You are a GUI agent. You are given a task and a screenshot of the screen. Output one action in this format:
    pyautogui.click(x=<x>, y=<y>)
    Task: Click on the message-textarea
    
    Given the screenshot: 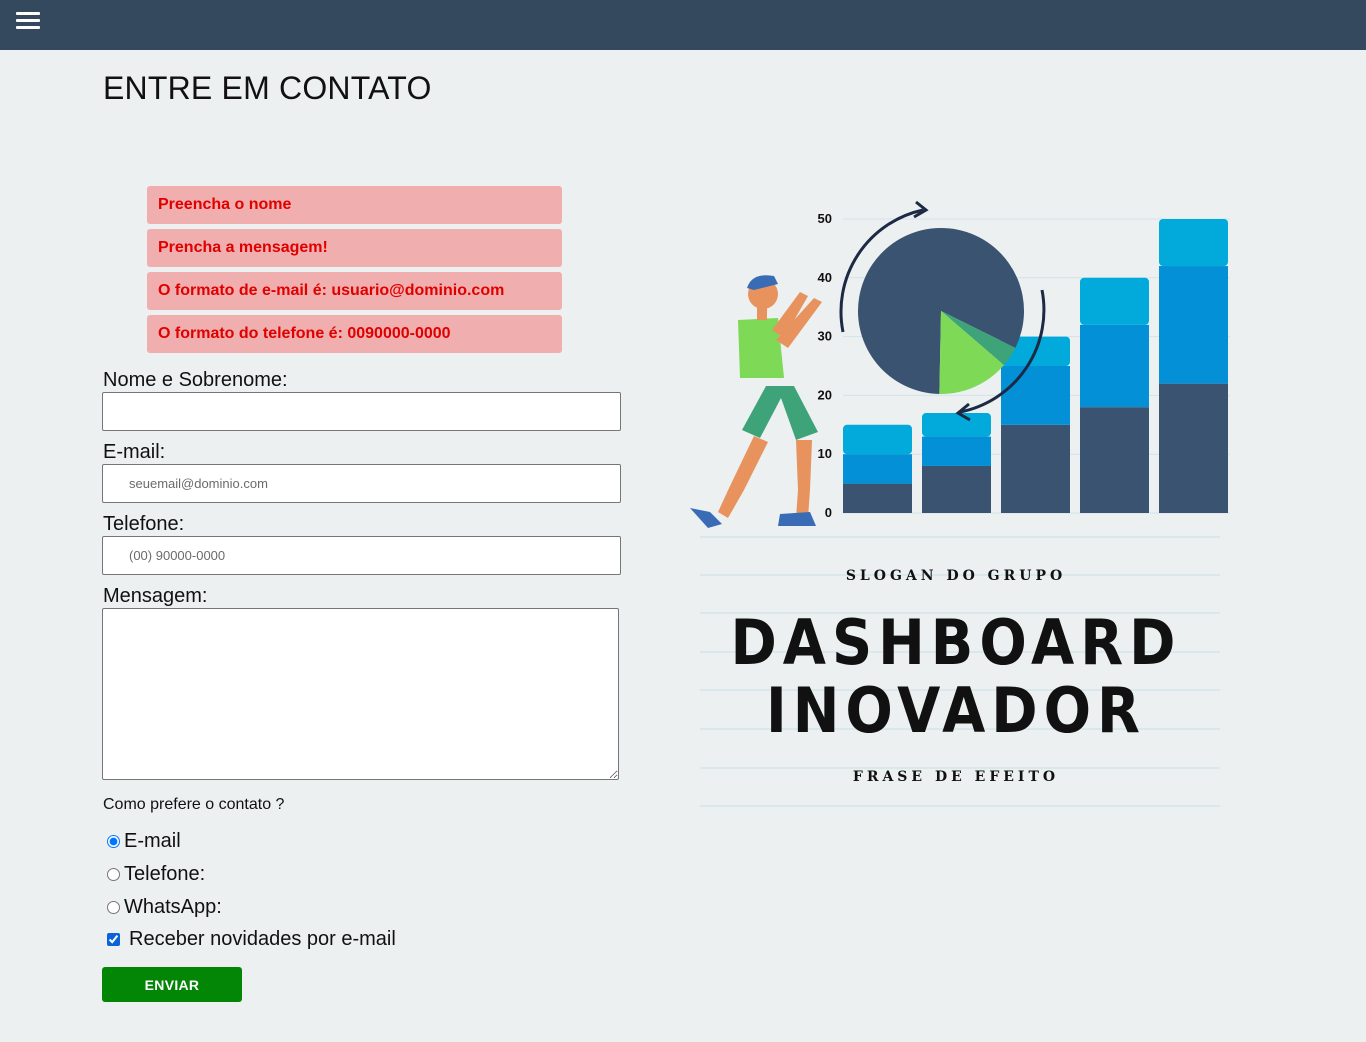 What is the action you would take?
    pyautogui.click(x=360, y=694)
    